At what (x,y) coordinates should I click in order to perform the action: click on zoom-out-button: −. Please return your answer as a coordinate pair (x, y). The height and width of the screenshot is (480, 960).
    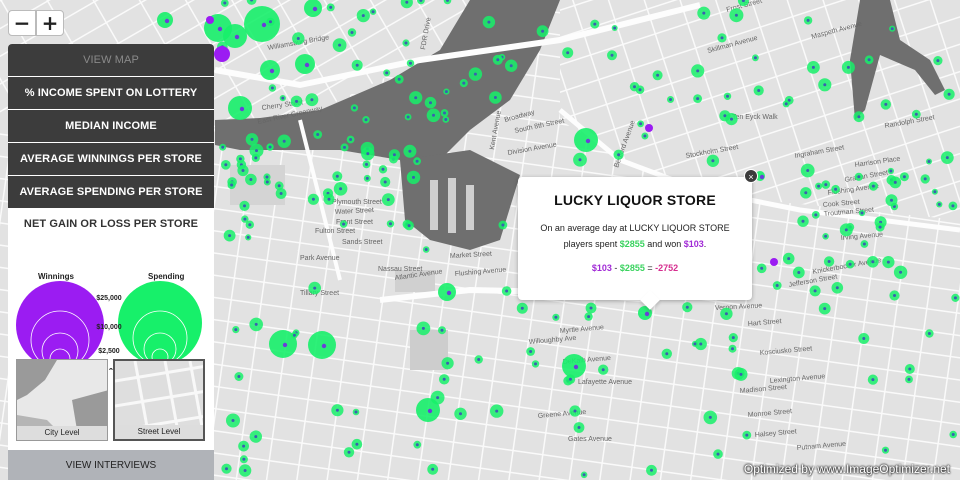
    Looking at the image, I should click on (22, 23).